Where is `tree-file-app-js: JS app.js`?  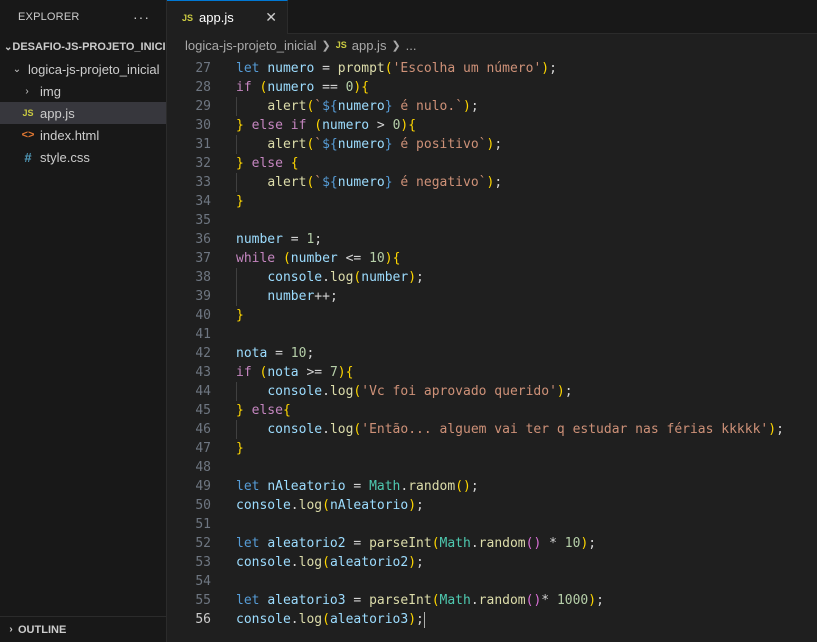
tree-file-app-js: JS app.js is located at coordinates (83, 113).